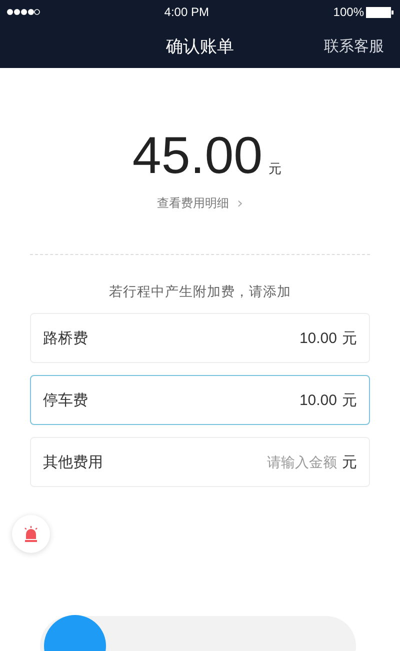  I want to click on extra-fee-hint: 若行程中产生附加费，请添加, so click(200, 292).